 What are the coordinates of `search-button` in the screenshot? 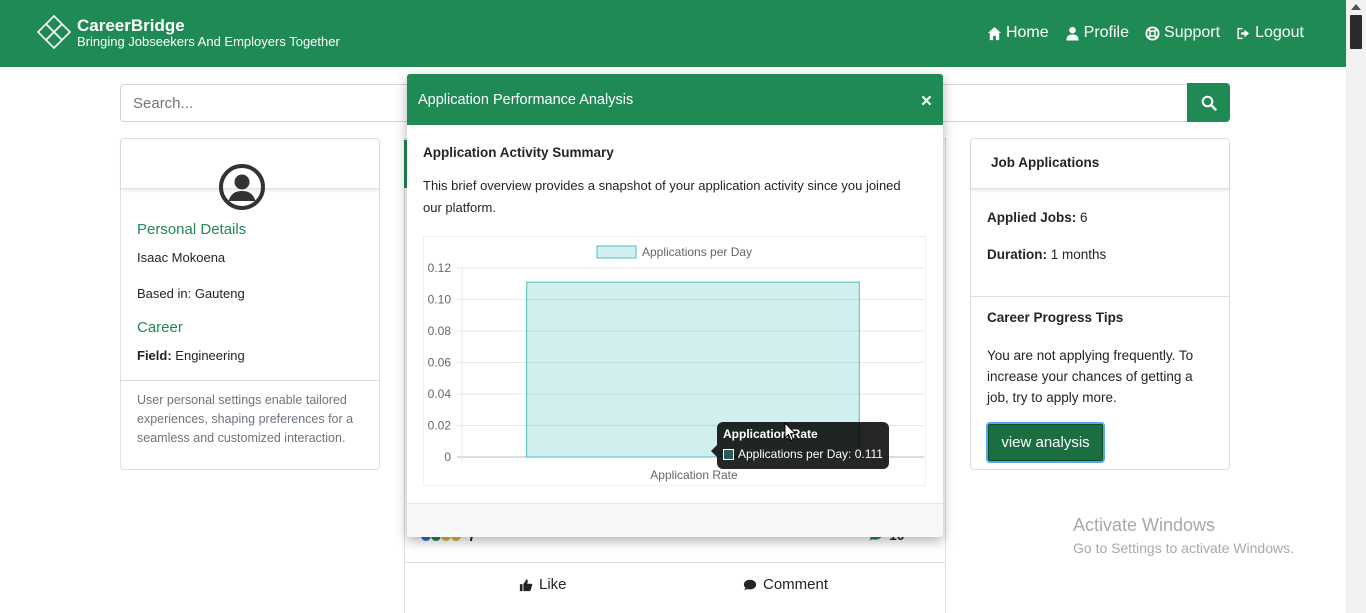 It's located at (1208, 102).